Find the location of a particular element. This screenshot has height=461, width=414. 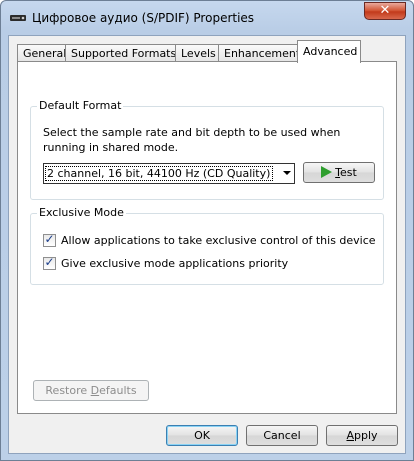

exclusive-priority-checkbox: ✓ is located at coordinates (49, 262).